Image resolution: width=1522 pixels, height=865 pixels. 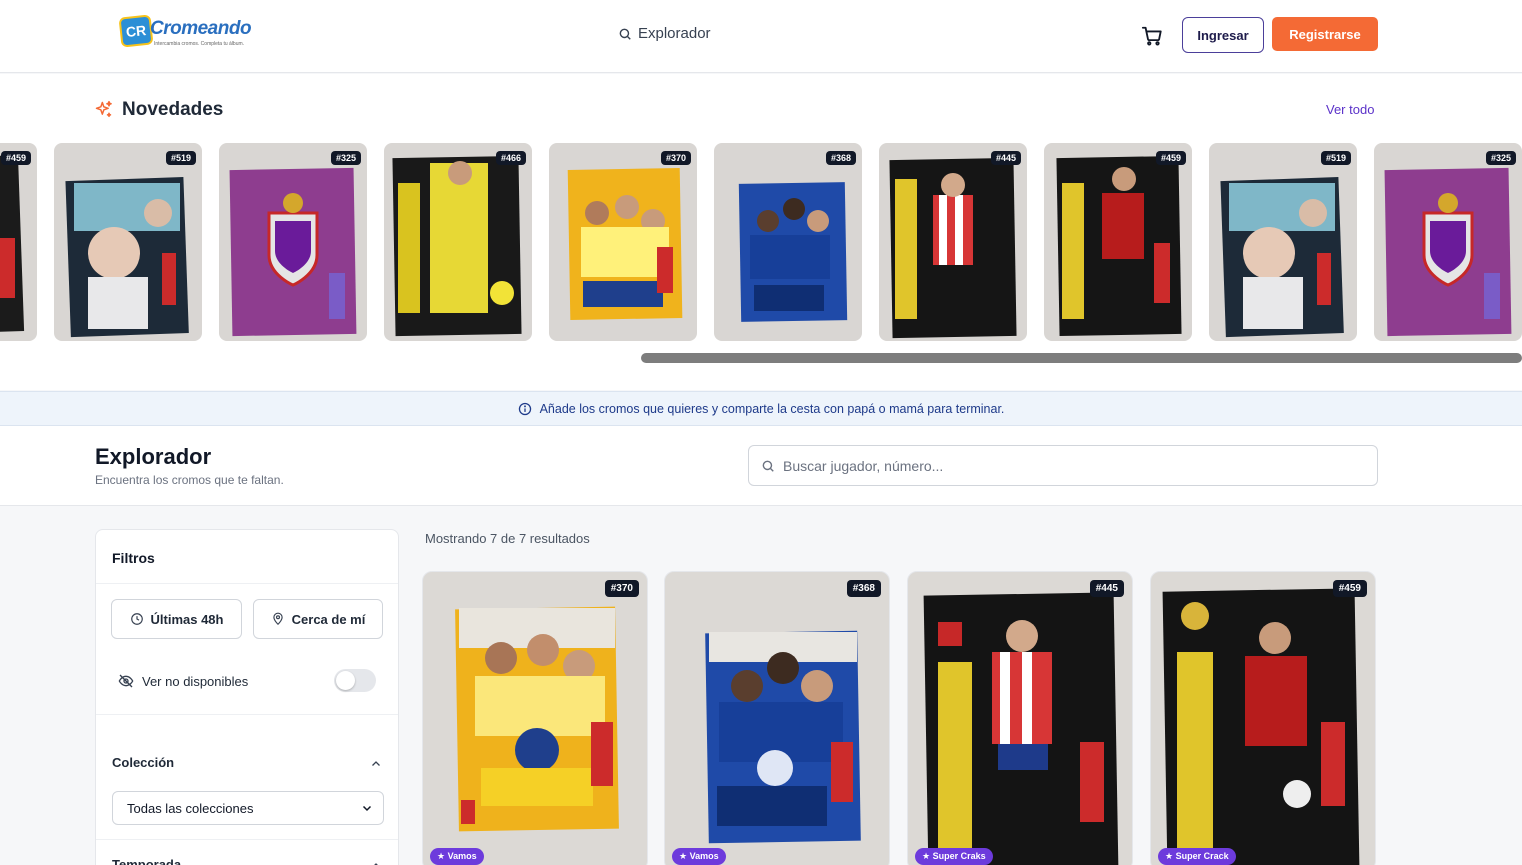 What do you see at coordinates (136, 31) in the screenshot?
I see `logo-badge: CR` at bounding box center [136, 31].